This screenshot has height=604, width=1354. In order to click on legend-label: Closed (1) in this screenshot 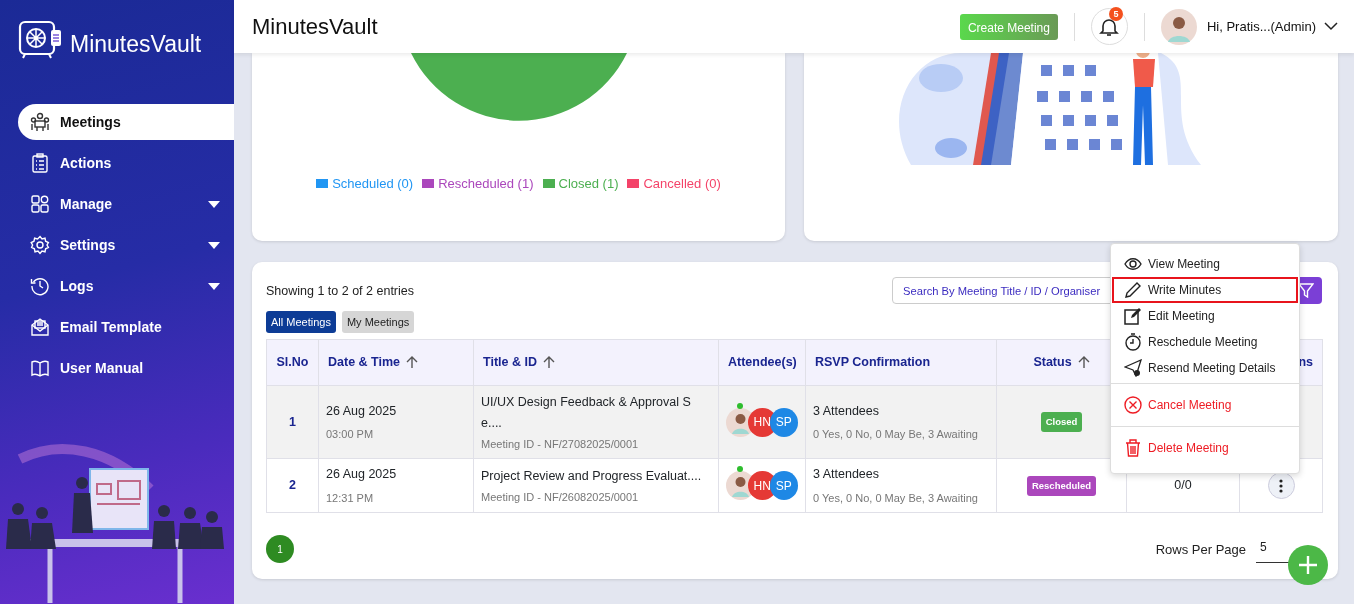, I will do `click(588, 184)`.